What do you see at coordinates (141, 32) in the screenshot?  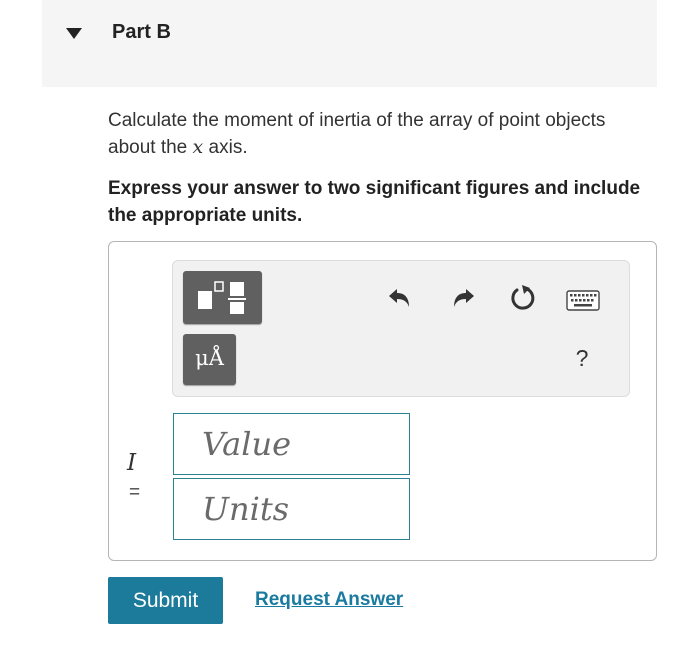 I see `part-title: Part B` at bounding box center [141, 32].